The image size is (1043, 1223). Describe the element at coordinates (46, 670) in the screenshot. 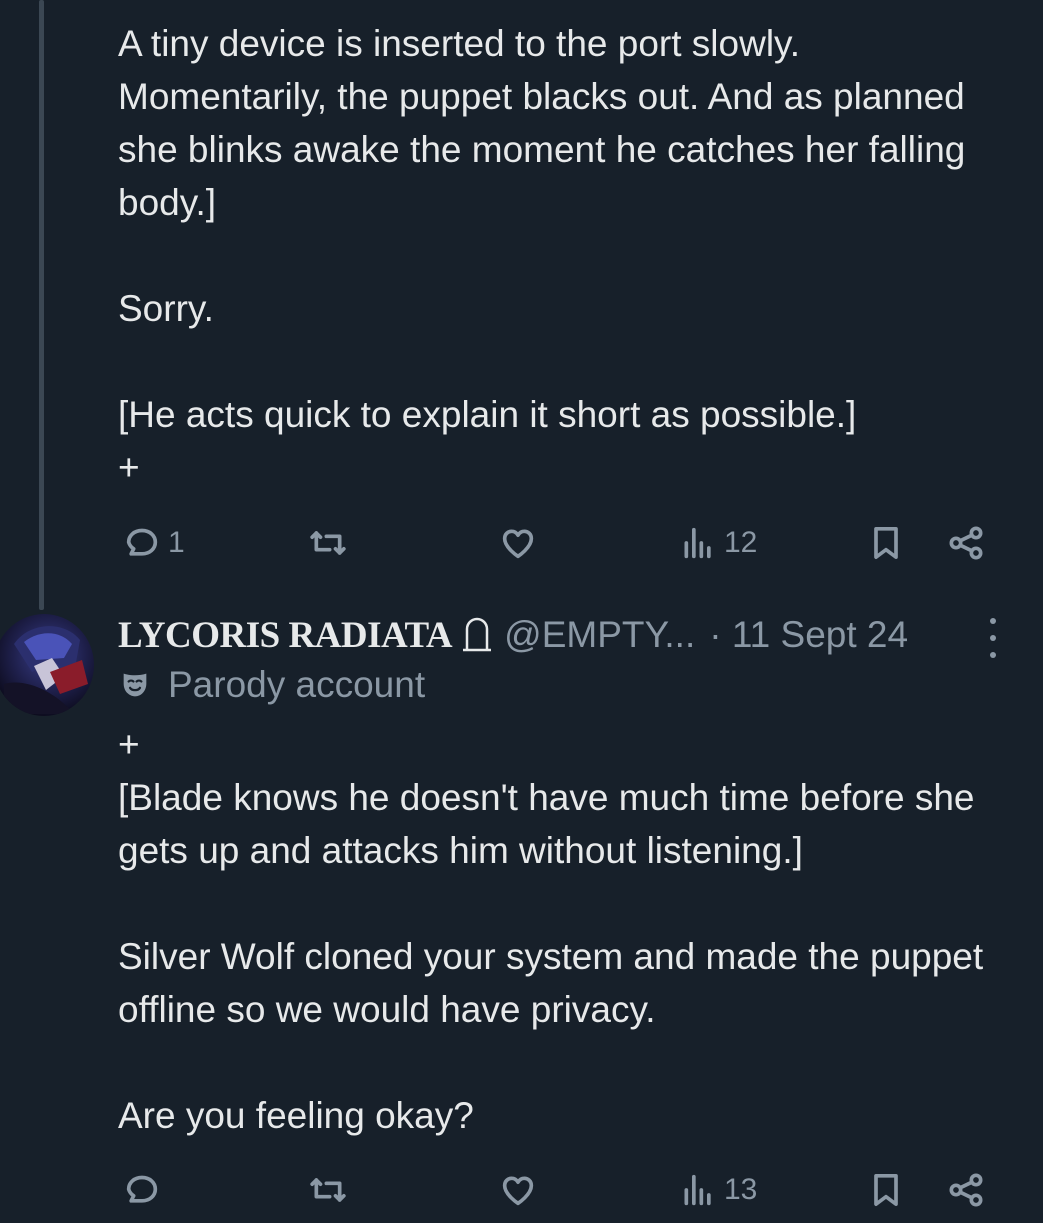

I see `avatar-image` at that location.